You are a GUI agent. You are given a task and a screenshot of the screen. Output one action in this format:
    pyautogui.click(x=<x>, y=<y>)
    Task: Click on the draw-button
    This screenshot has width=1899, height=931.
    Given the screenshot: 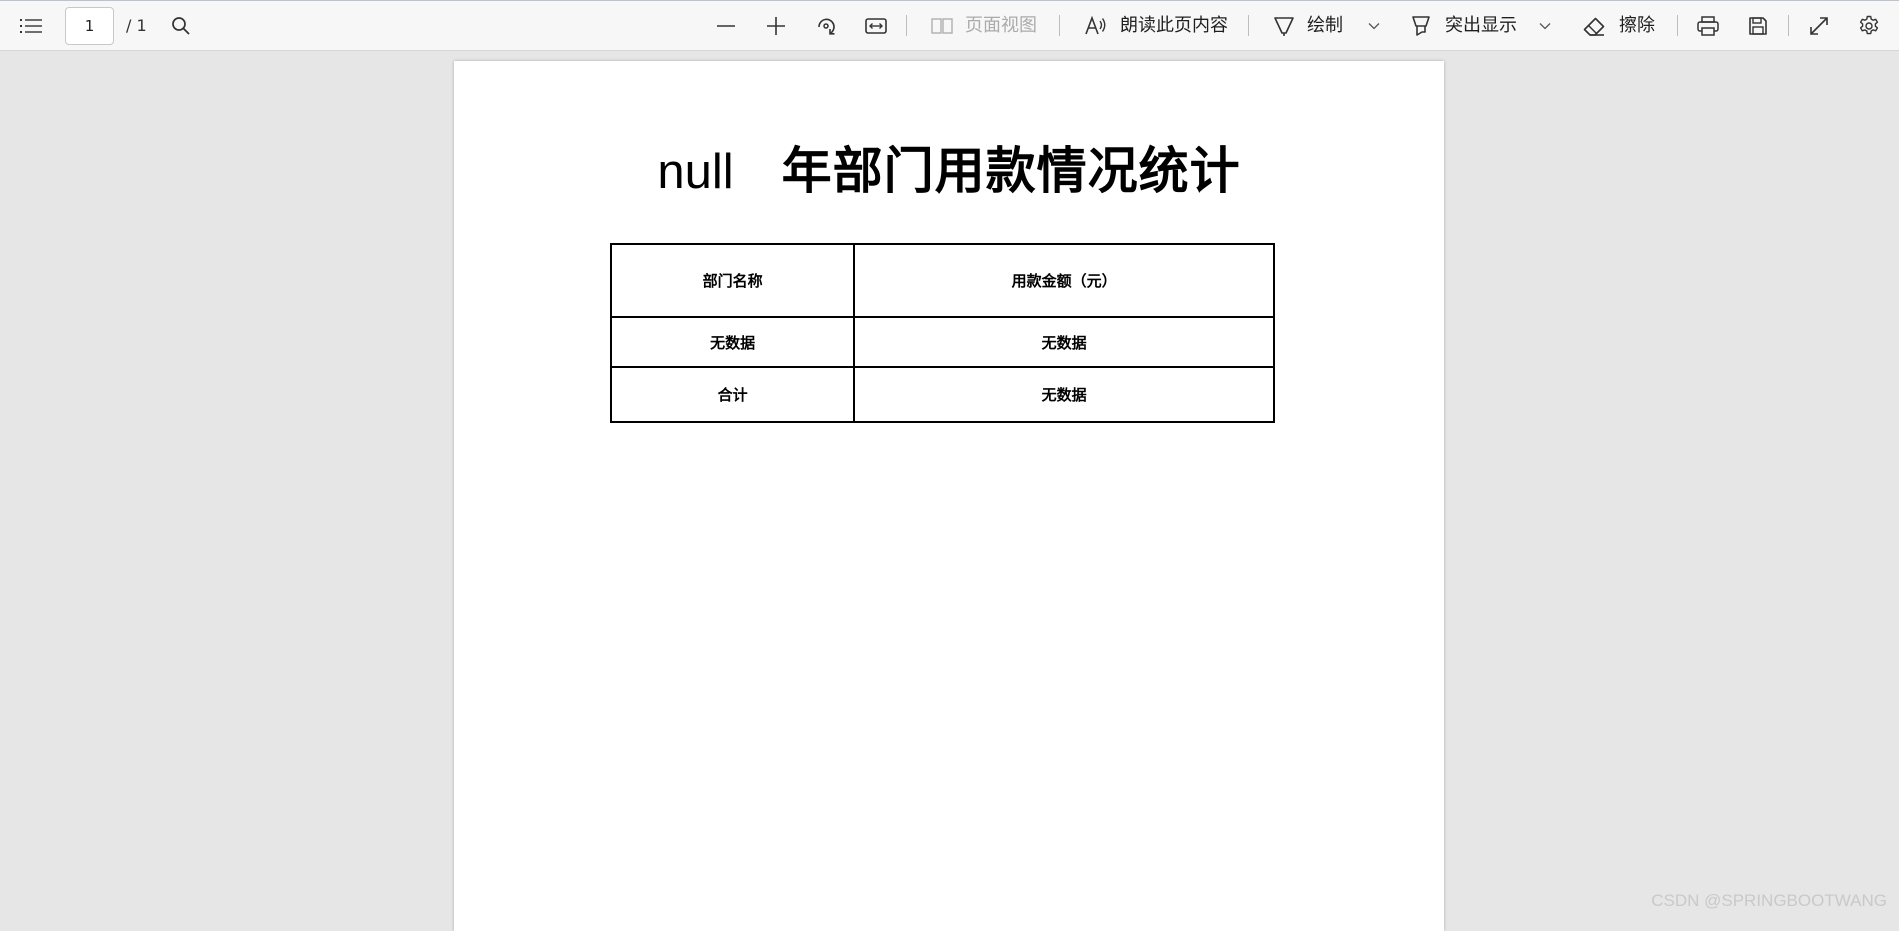 What is the action you would take?
    pyautogui.click(x=1284, y=25)
    